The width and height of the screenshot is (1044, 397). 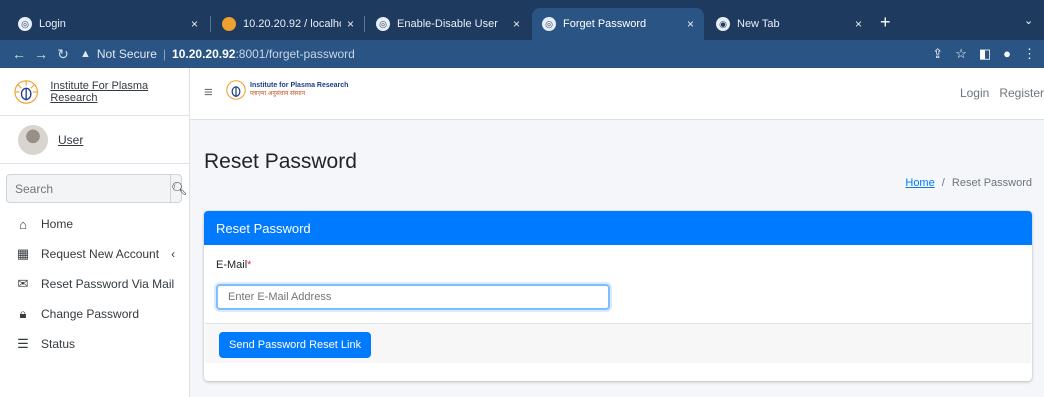 I want to click on sidebar-item-home: ⌂ Home, so click(x=95, y=224).